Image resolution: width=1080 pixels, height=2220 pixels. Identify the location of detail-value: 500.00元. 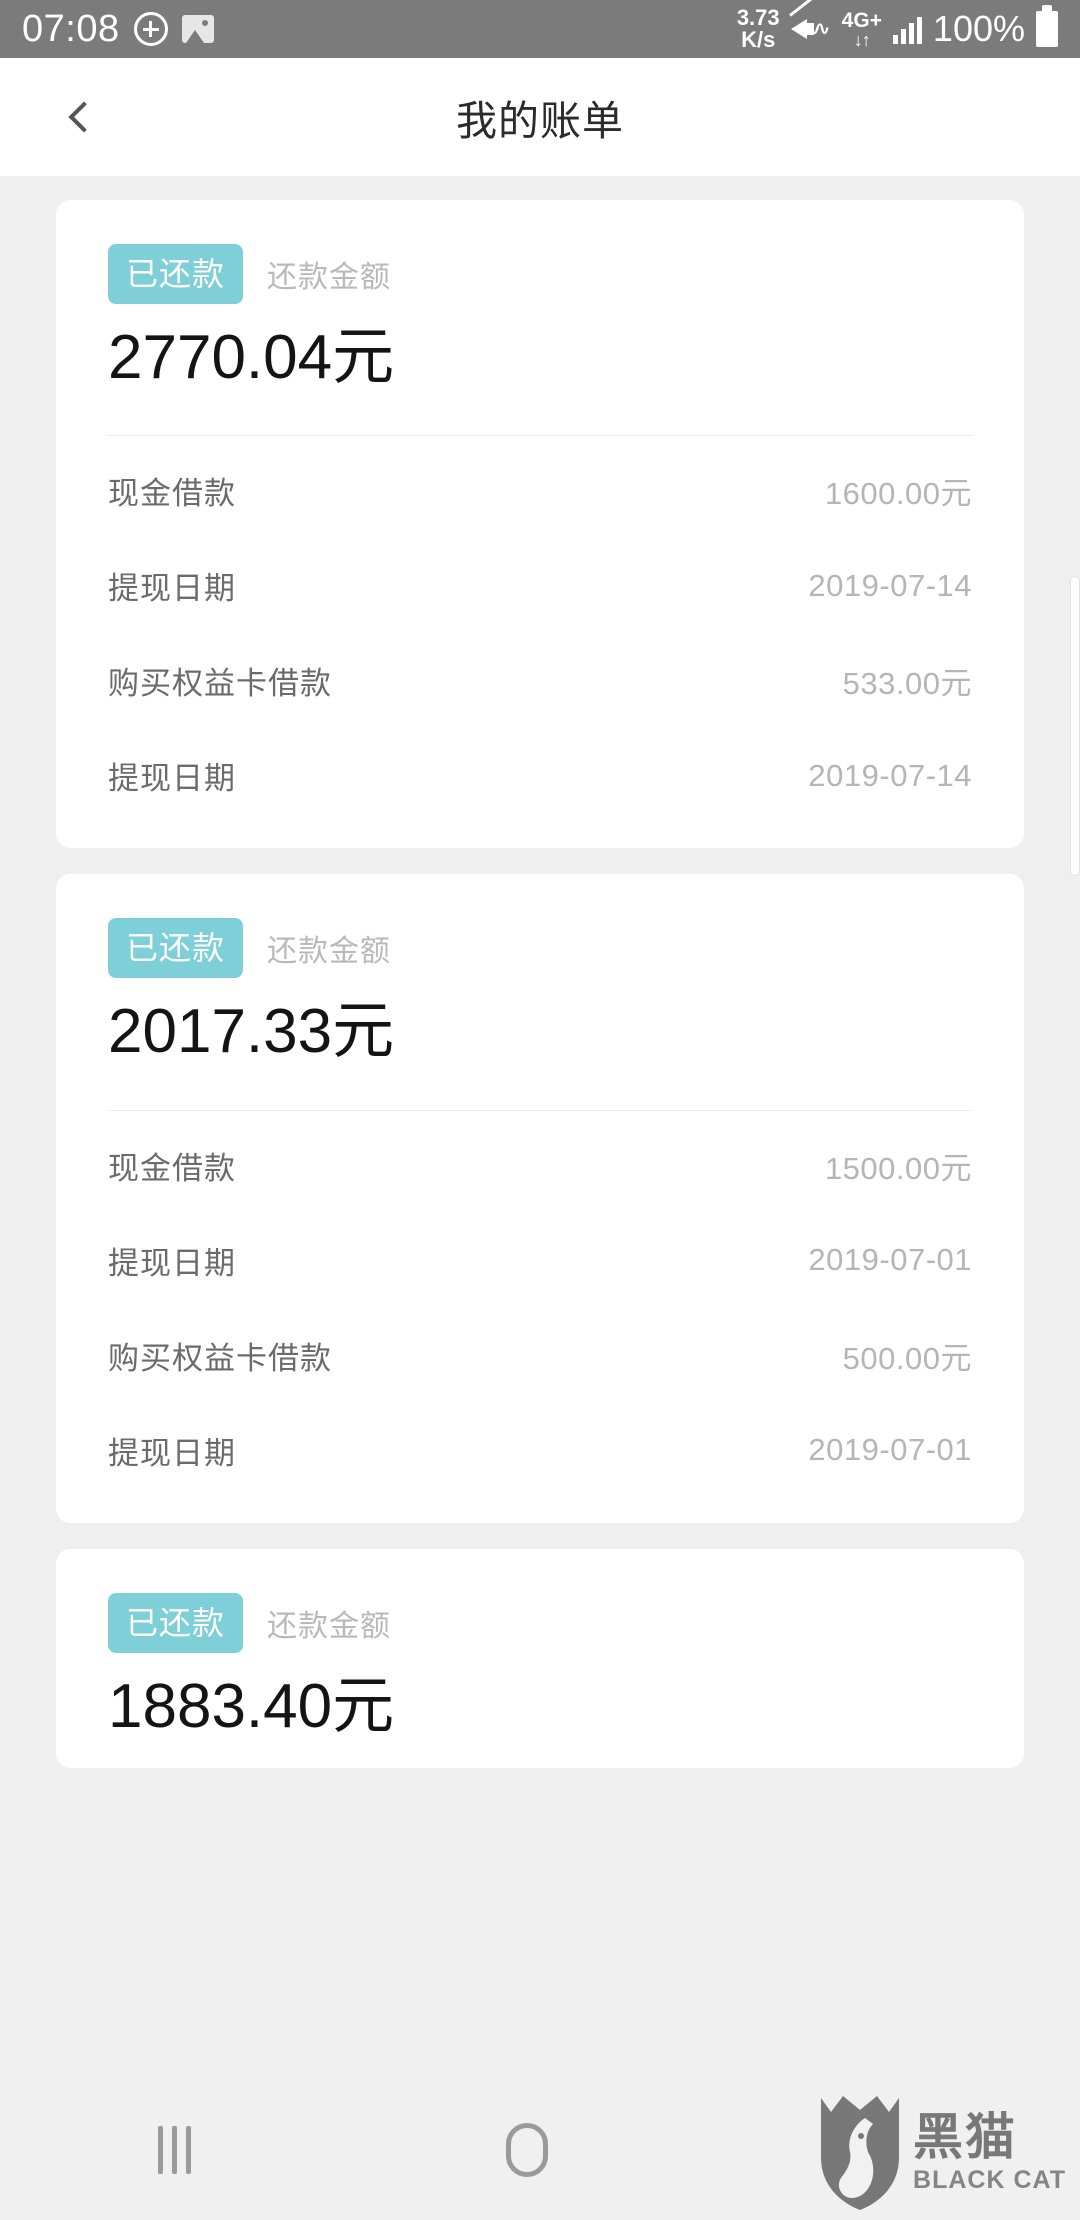
(907, 1358).